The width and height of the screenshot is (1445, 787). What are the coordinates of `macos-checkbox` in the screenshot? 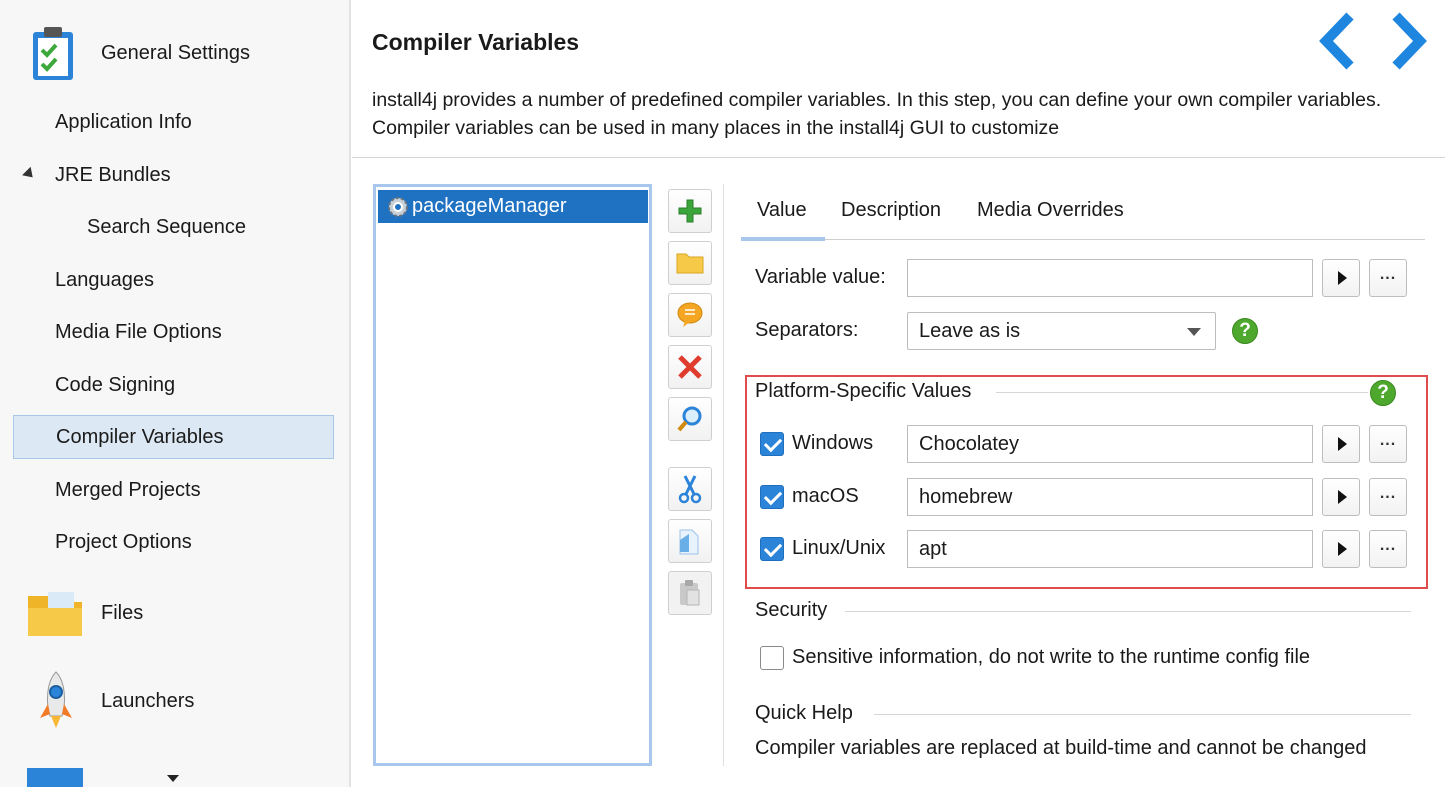 It's located at (772, 497).